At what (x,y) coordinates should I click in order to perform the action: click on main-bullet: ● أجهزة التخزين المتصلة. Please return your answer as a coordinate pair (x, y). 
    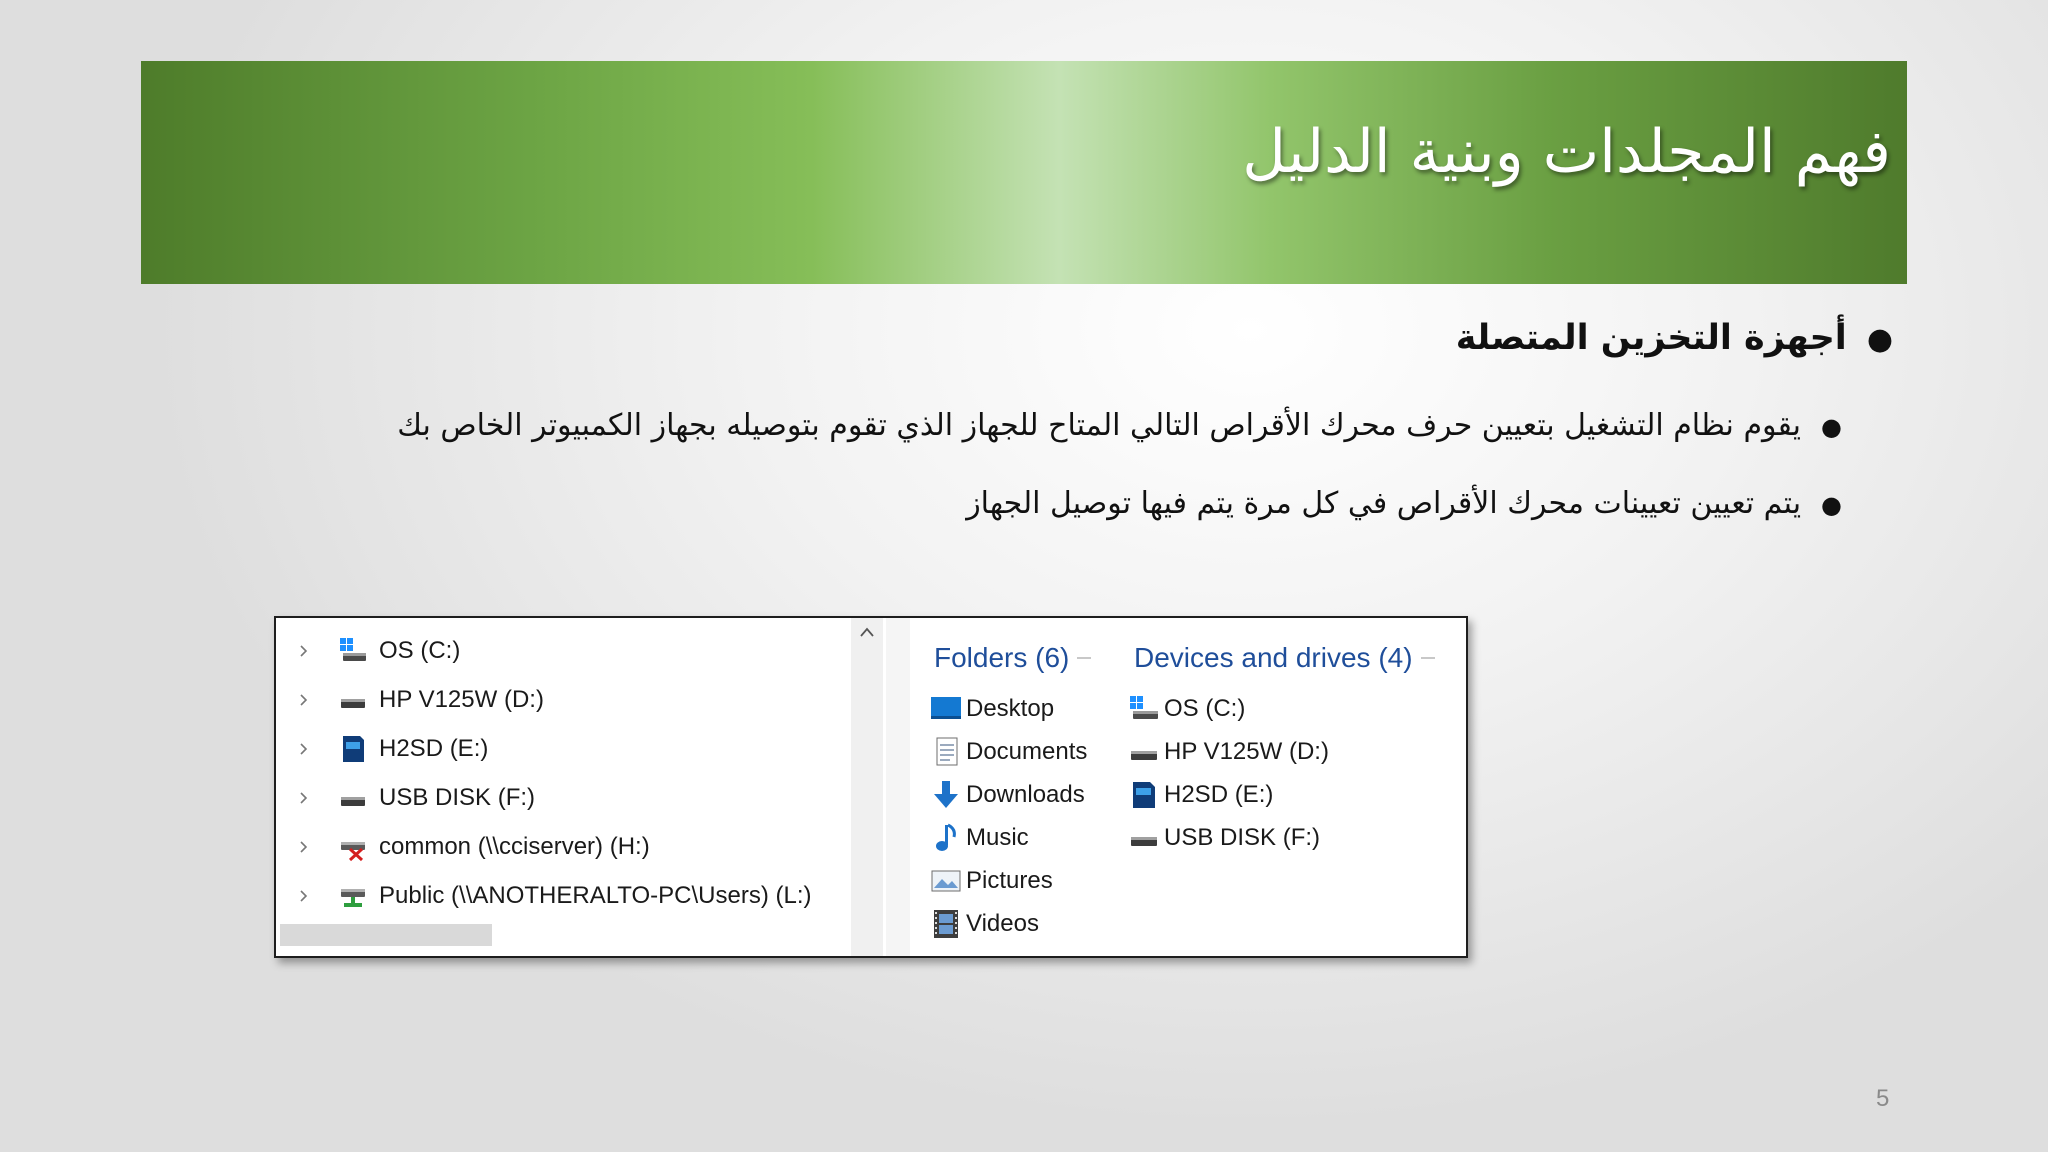
    Looking at the image, I should click on (1674, 338).